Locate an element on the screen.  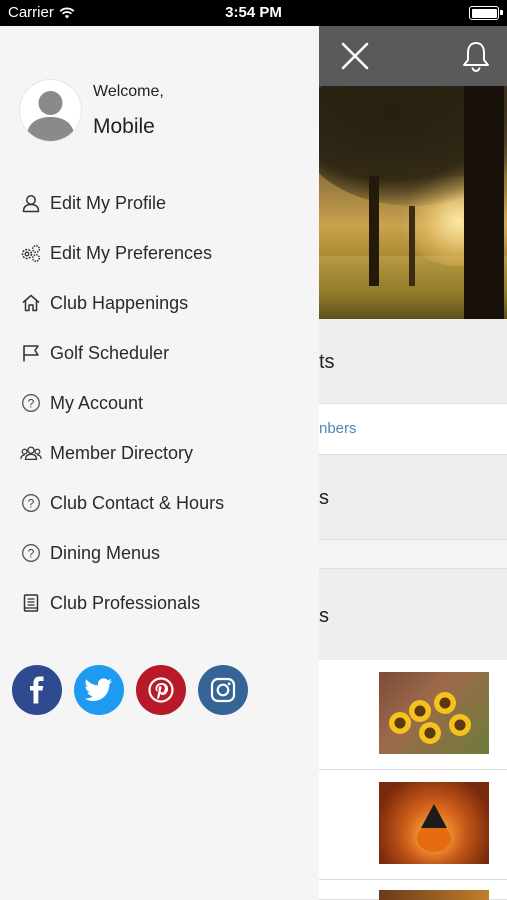
section-header: ts is located at coordinates (413, 361).